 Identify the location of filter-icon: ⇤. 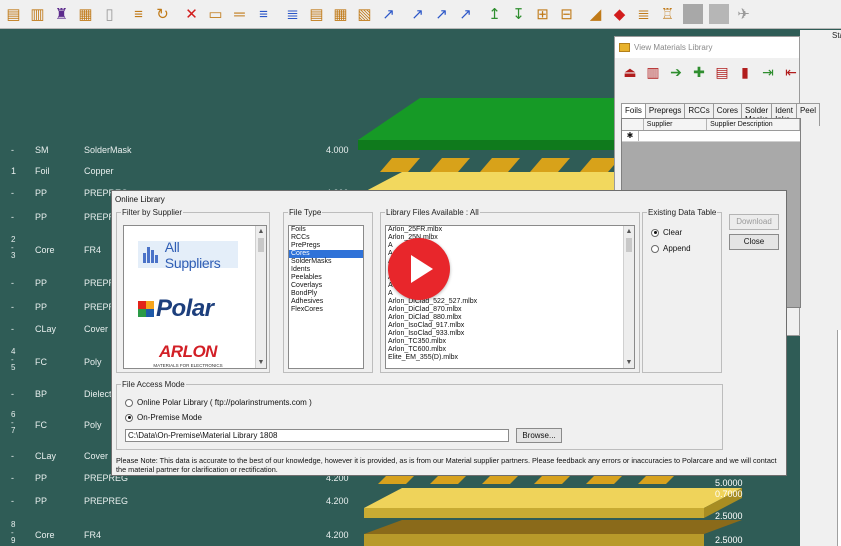
(791, 72).